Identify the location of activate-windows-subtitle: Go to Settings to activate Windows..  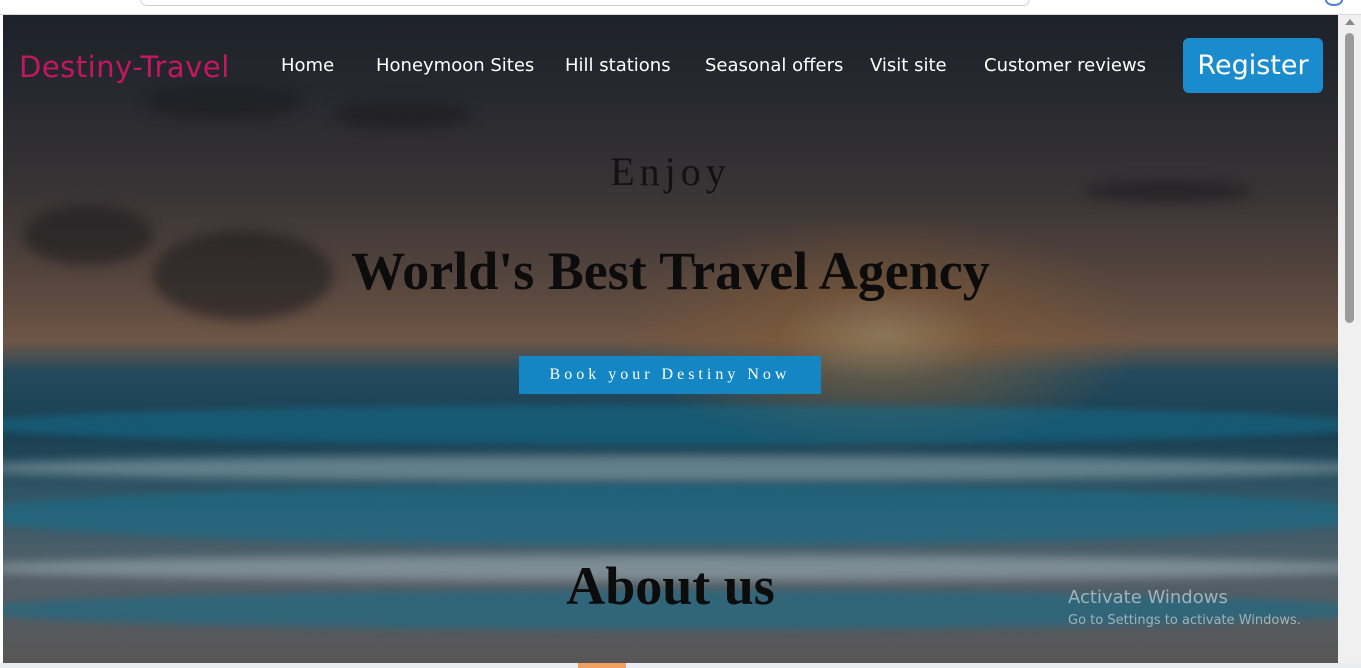
(1184, 620).